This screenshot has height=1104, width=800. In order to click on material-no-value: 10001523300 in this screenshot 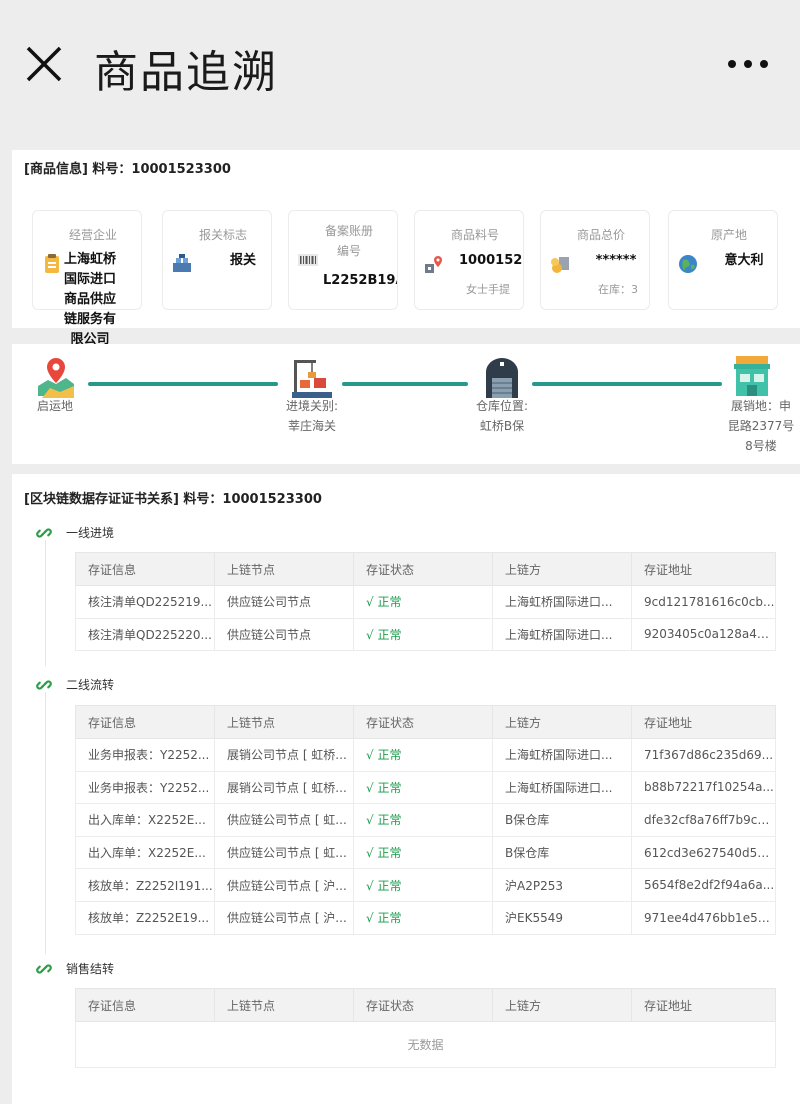, I will do `click(491, 260)`.